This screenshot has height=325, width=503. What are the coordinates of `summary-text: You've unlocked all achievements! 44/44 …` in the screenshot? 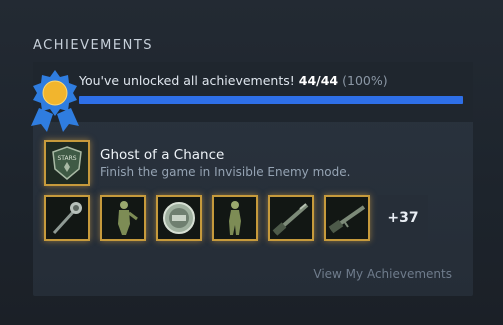 It's located at (233, 80).